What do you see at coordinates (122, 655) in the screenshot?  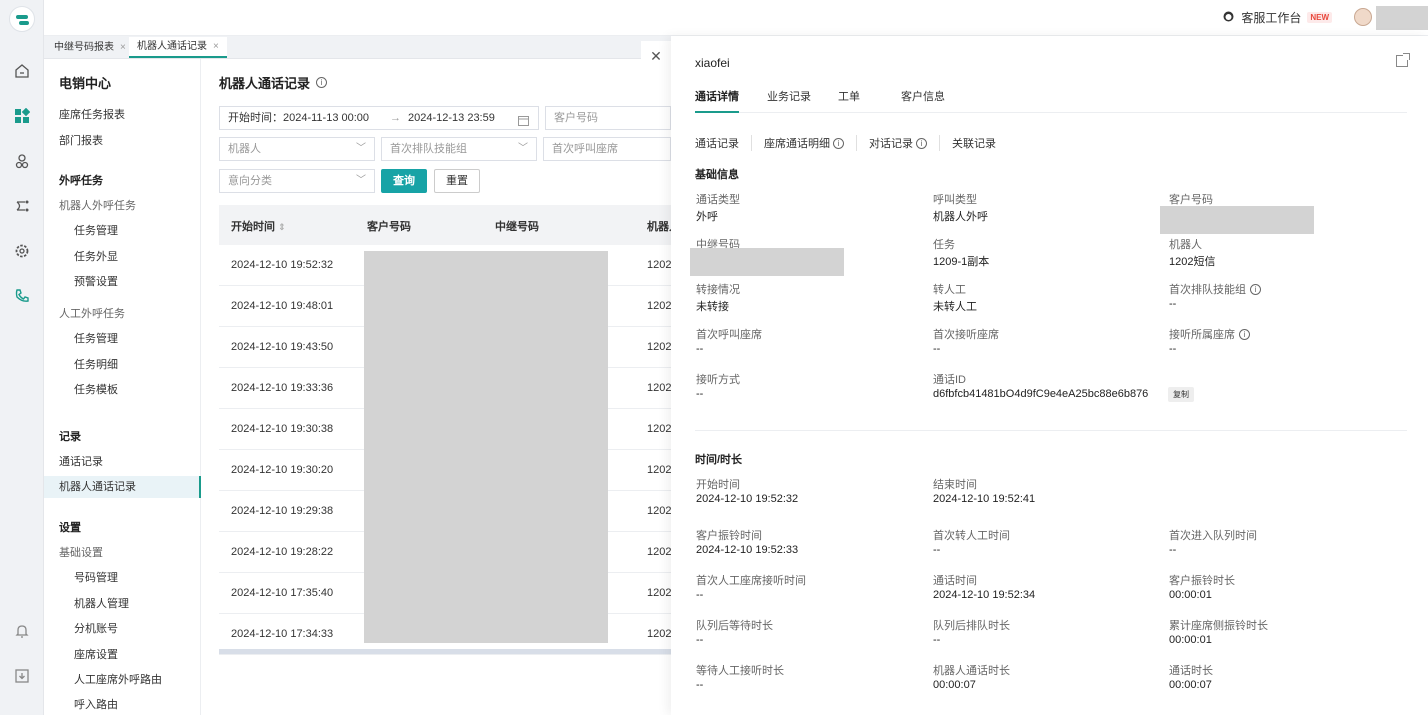 I see `sidebar-item-seat-settings: 座席设置` at bounding box center [122, 655].